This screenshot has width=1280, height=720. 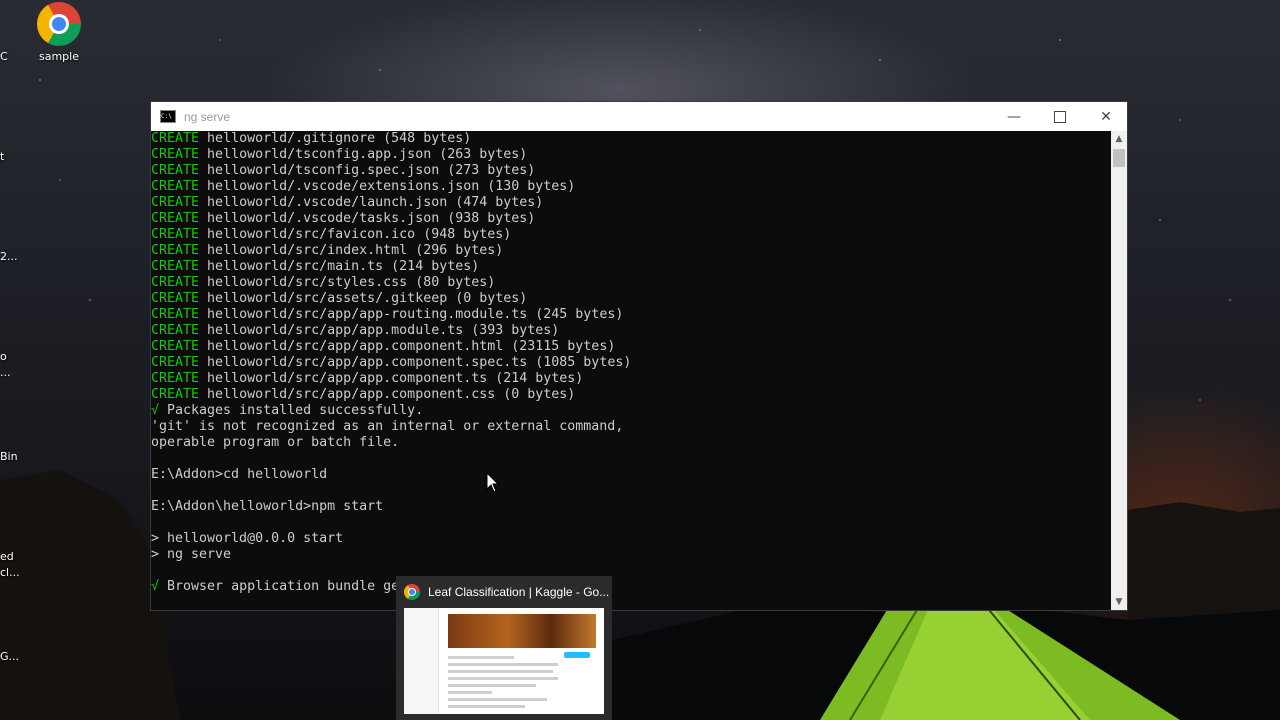 What do you see at coordinates (347, 282) in the screenshot?
I see `console-line-text: helloworld/src/styles.css (80 bytes)` at bounding box center [347, 282].